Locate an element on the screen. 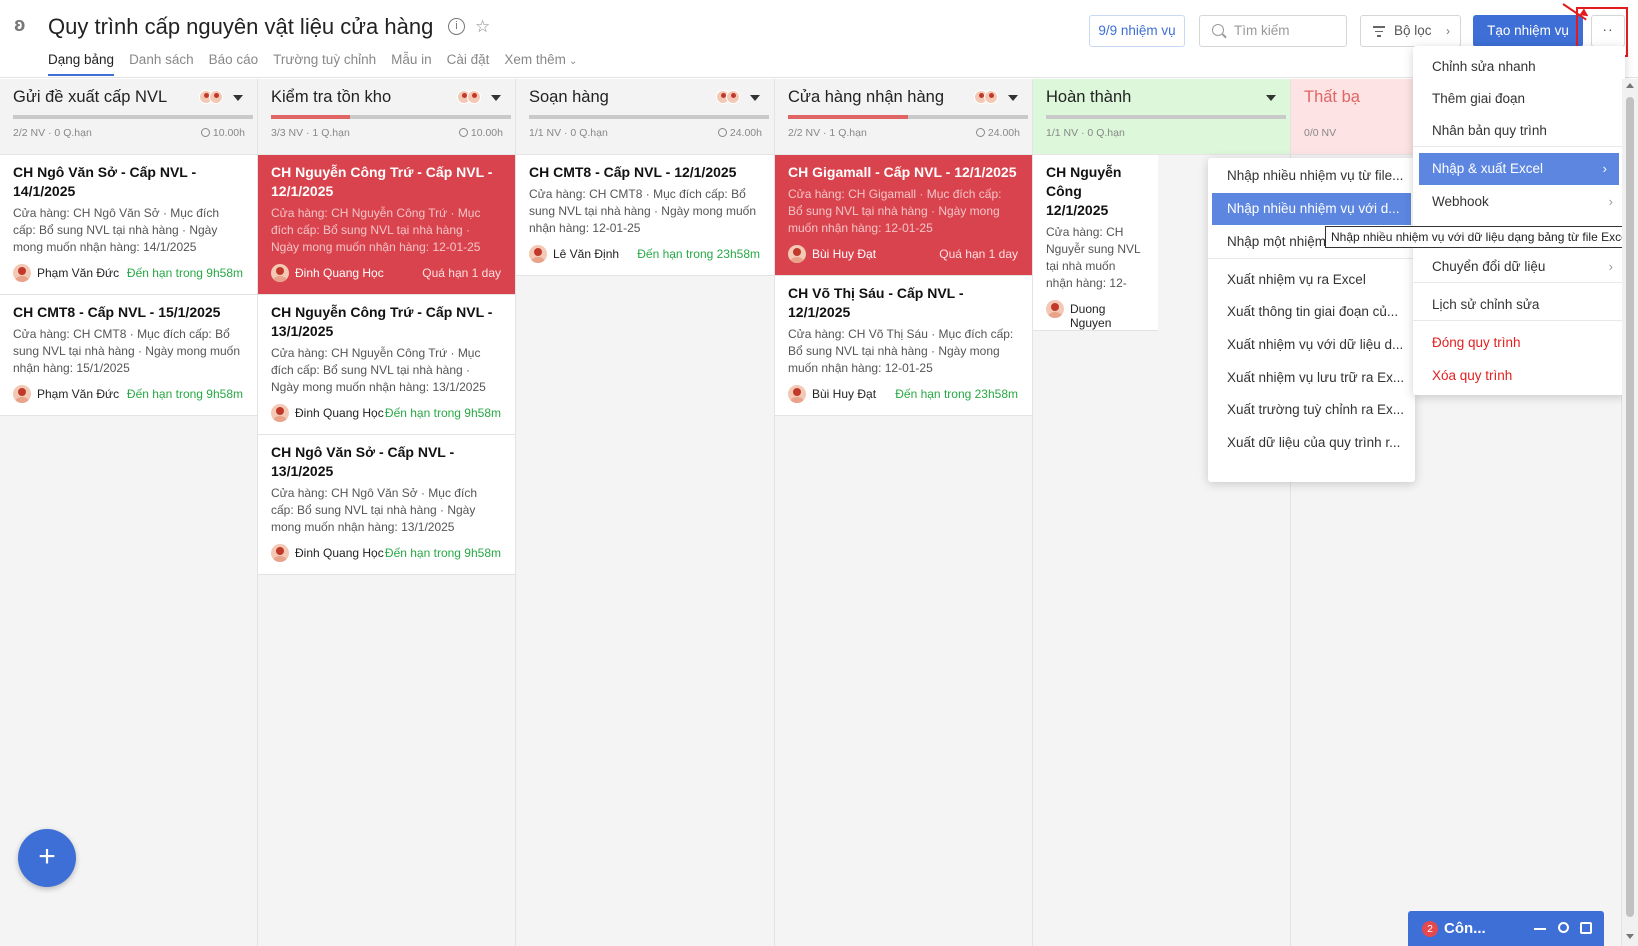 The height and width of the screenshot is (946, 1638). menu-item: Xóa quy trình is located at coordinates (1519, 376).